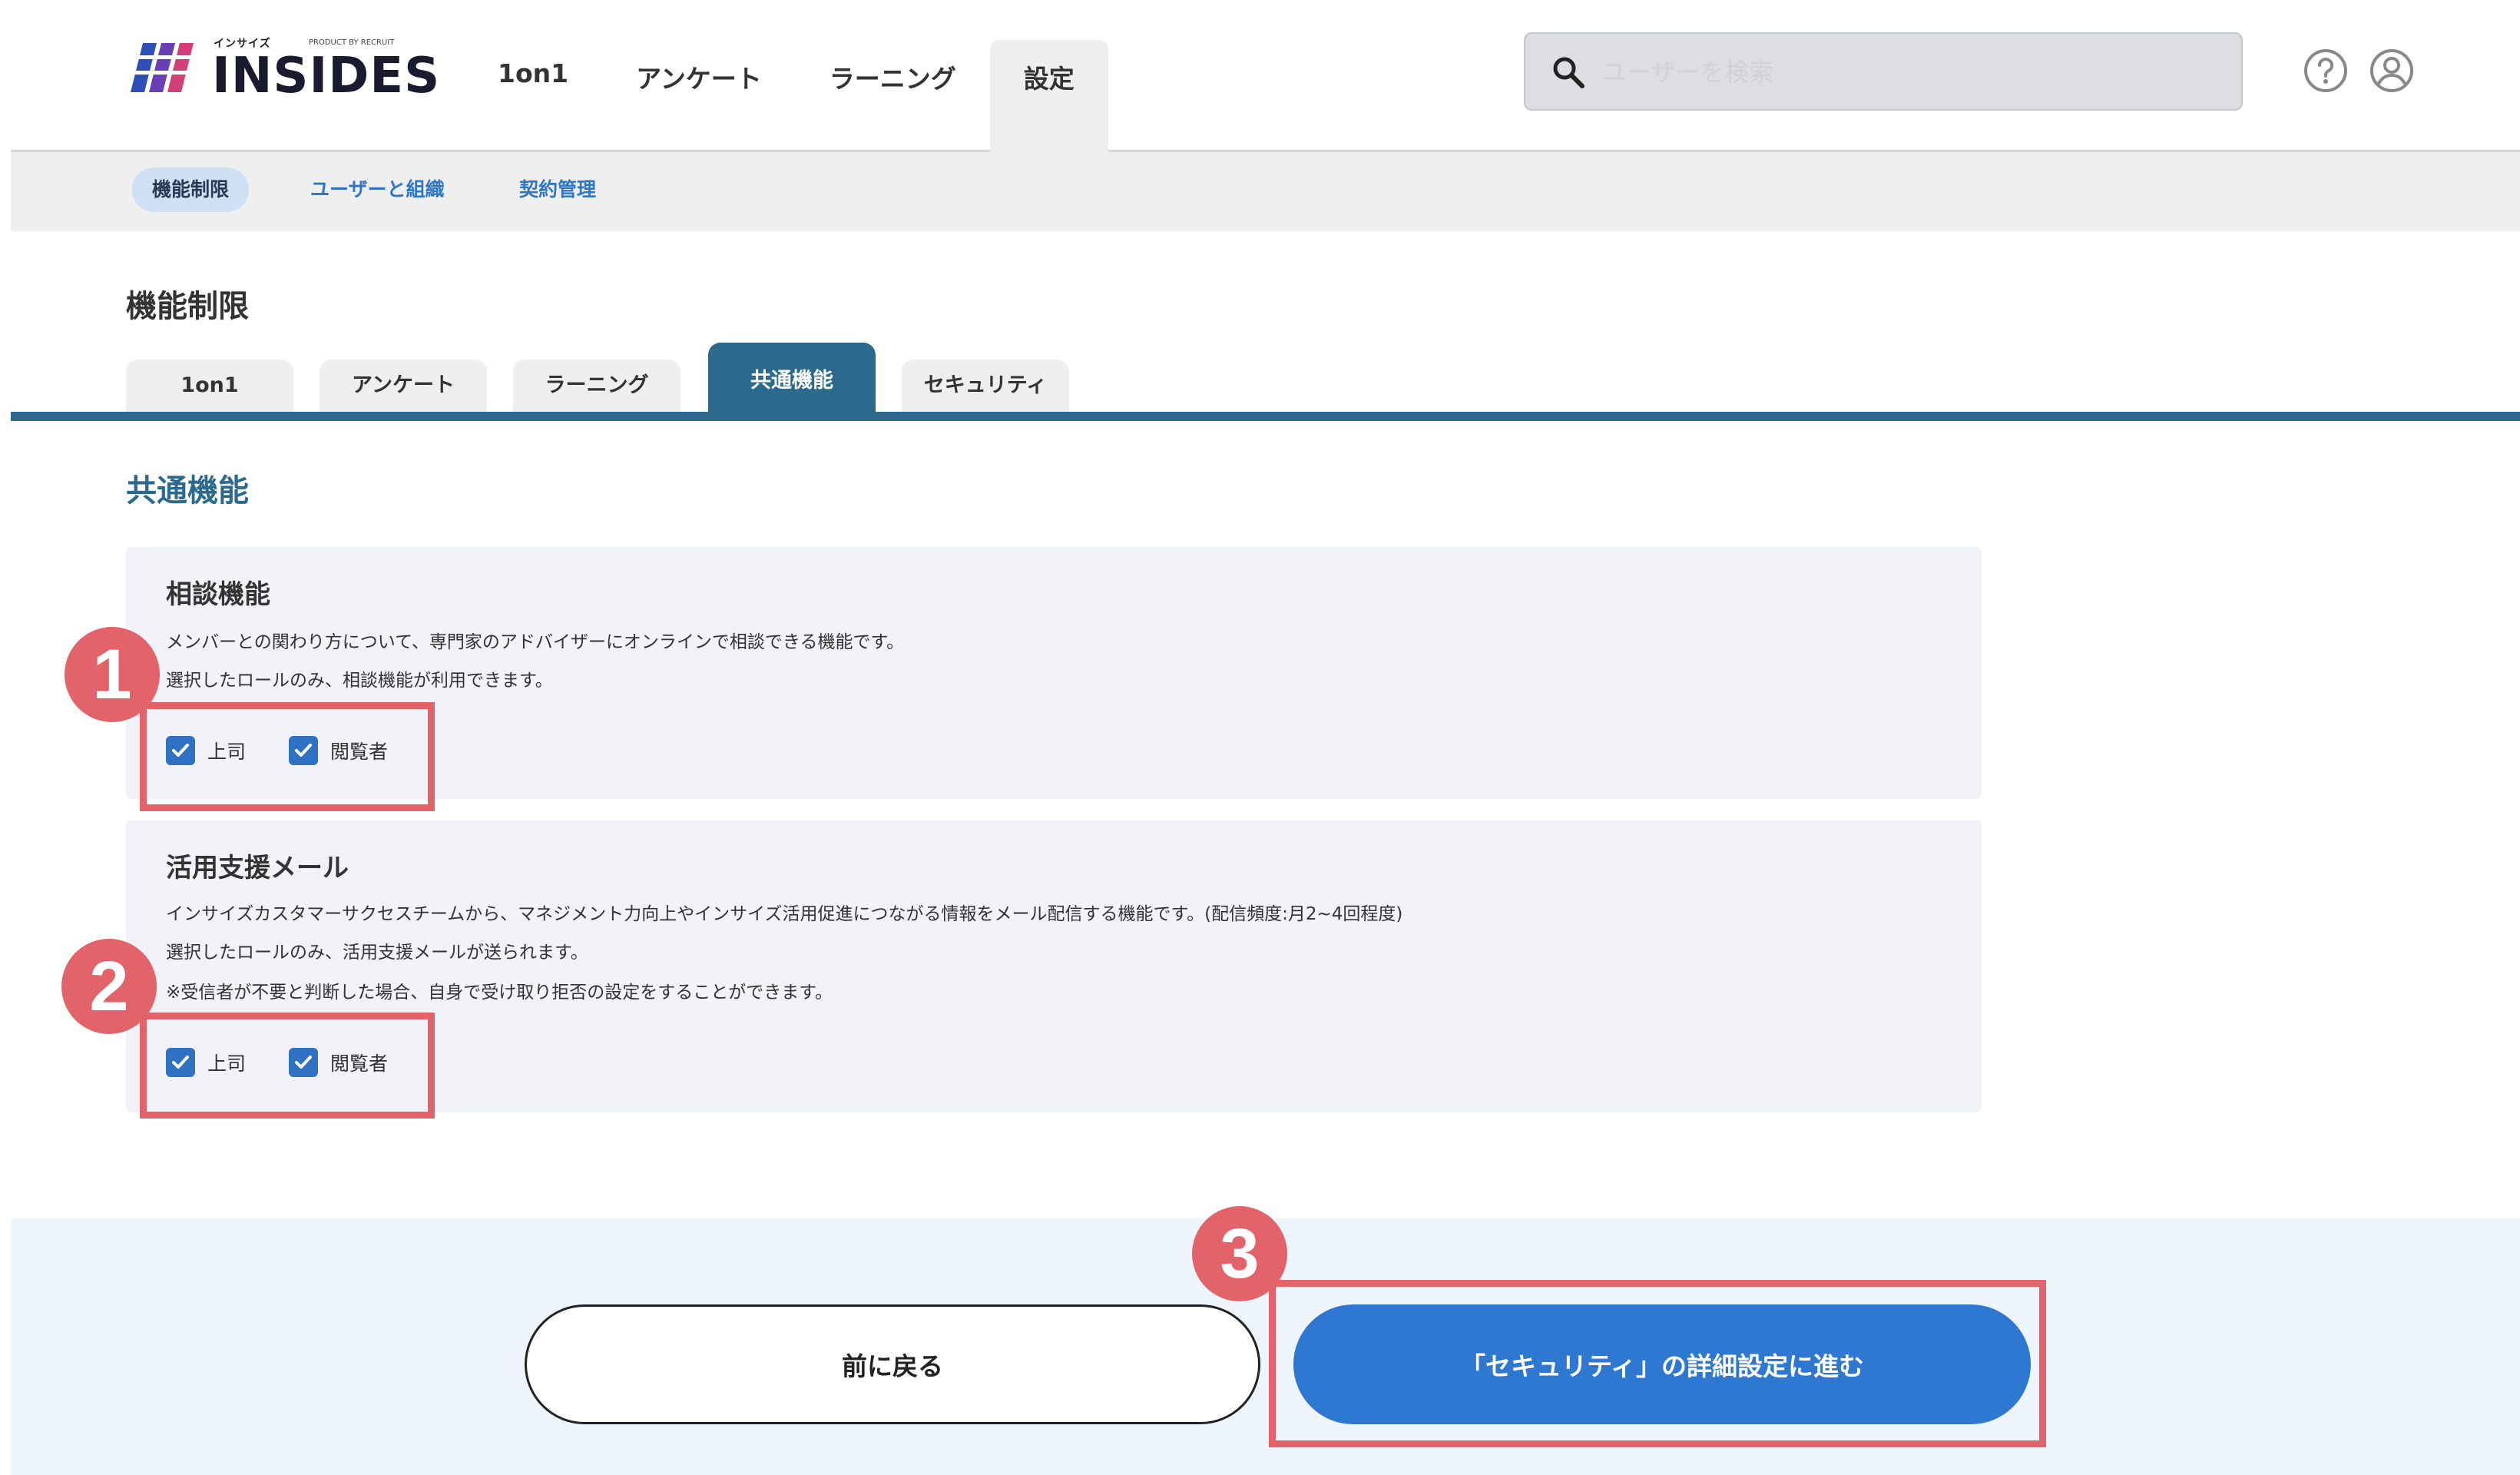 The image size is (2520, 1475). I want to click on tab-survey: アンケート, so click(404, 387).